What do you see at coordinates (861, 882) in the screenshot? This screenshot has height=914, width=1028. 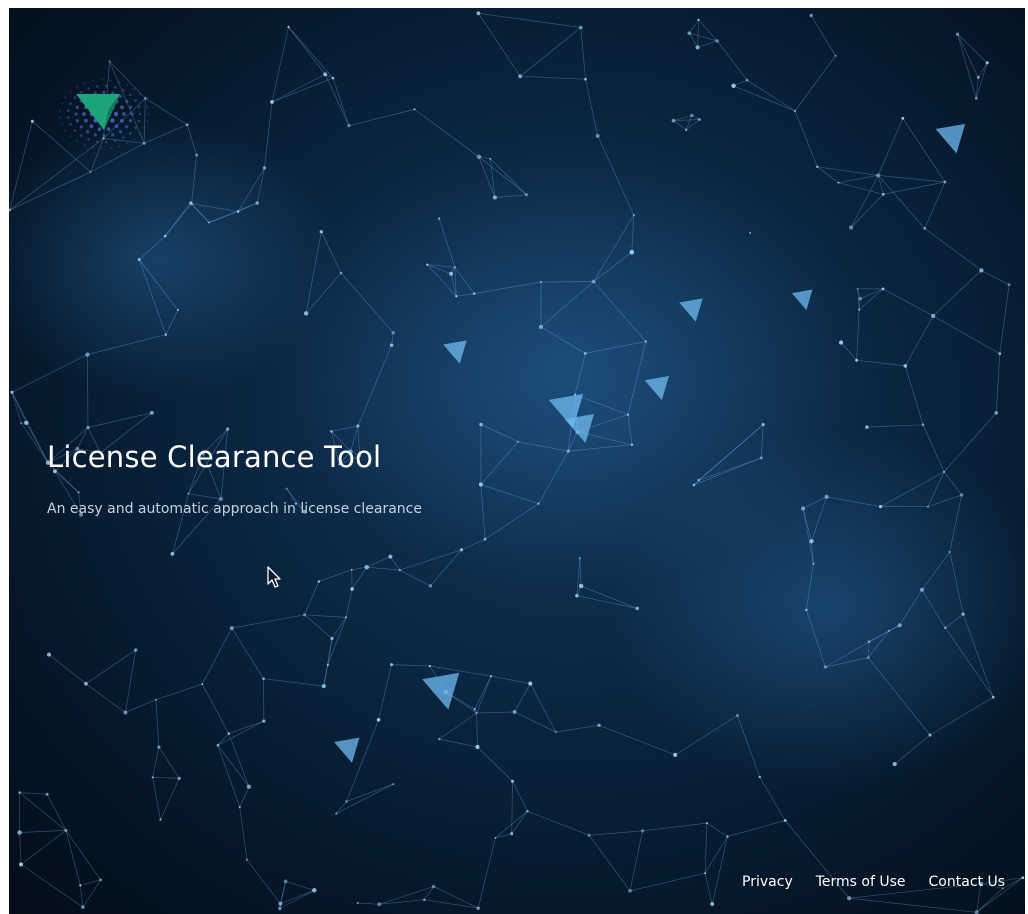 I see `terms-of-use-link: Terms of Use` at bounding box center [861, 882].